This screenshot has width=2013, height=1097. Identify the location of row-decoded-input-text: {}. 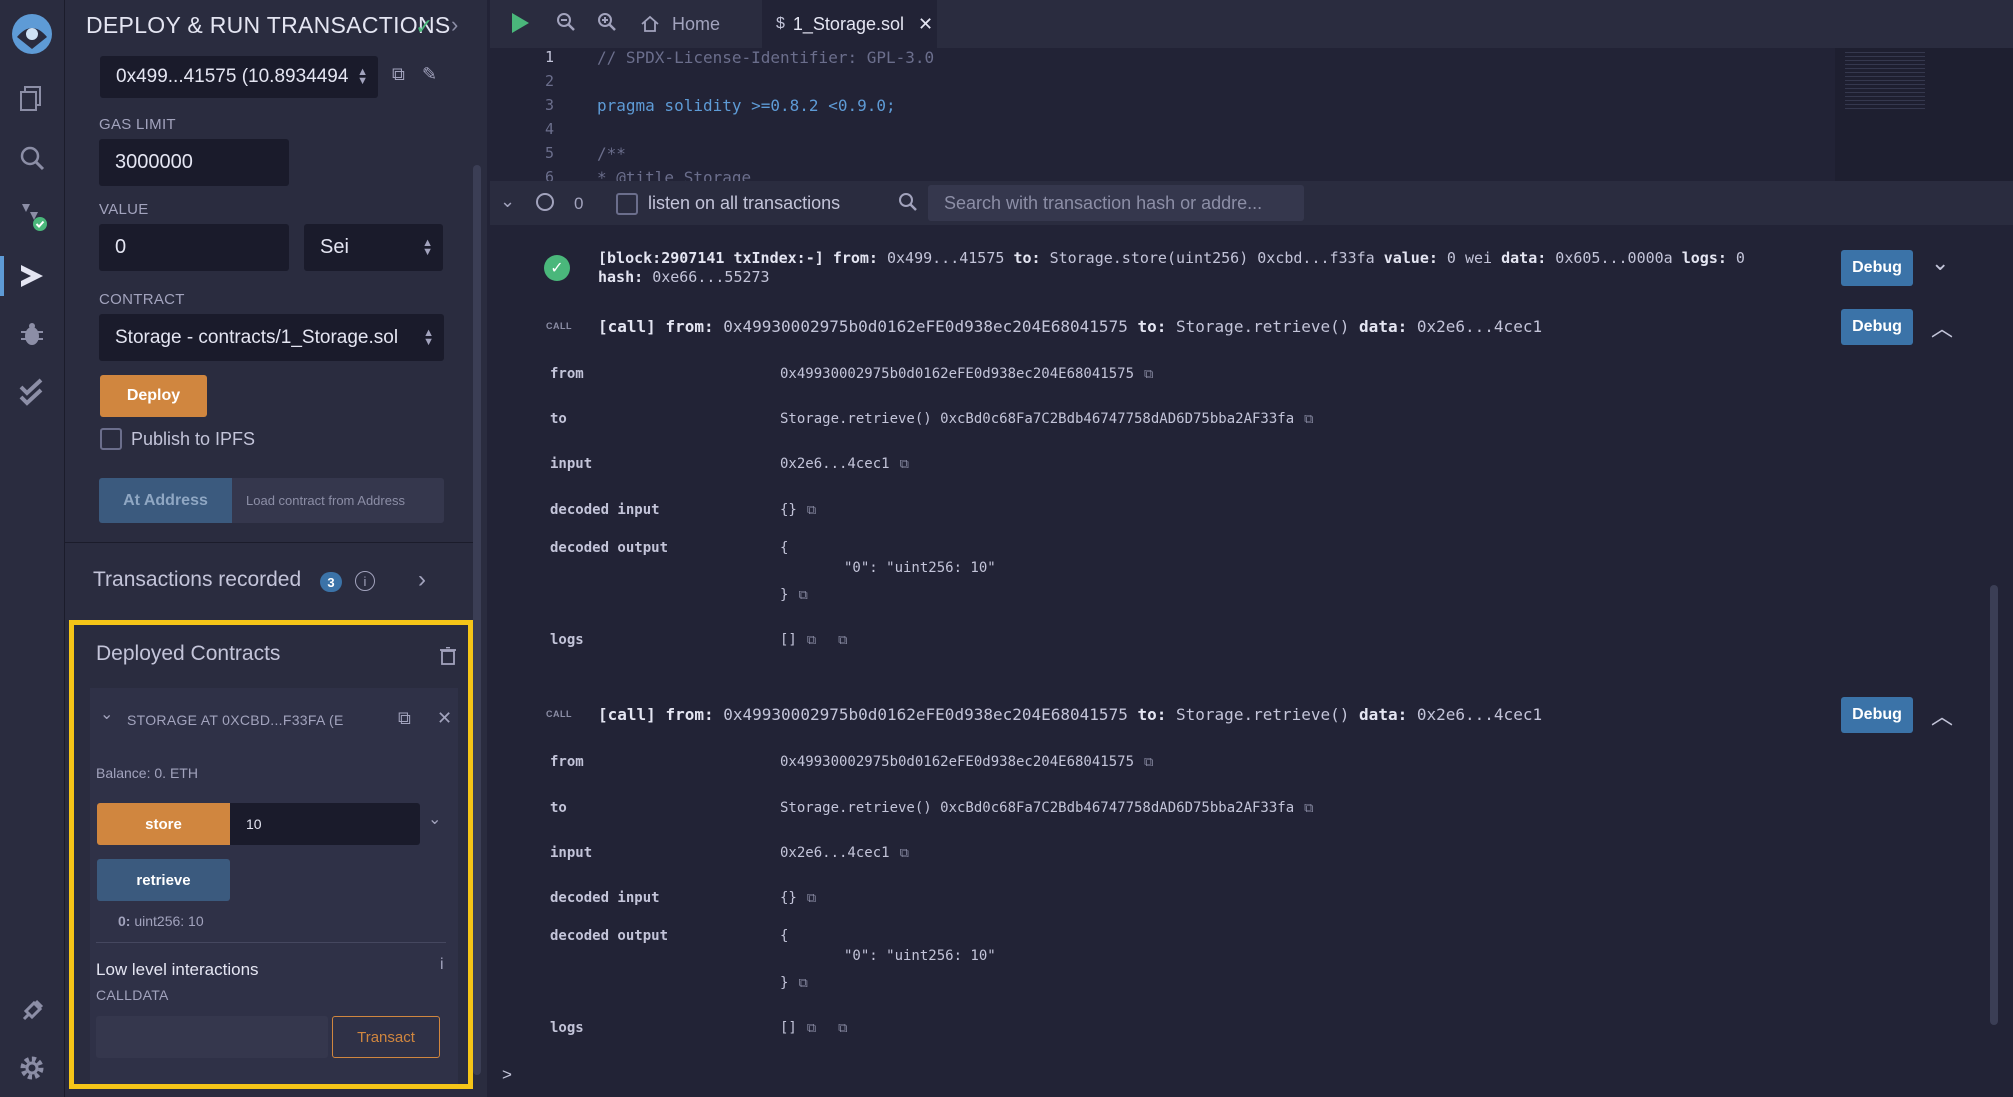
(788, 510).